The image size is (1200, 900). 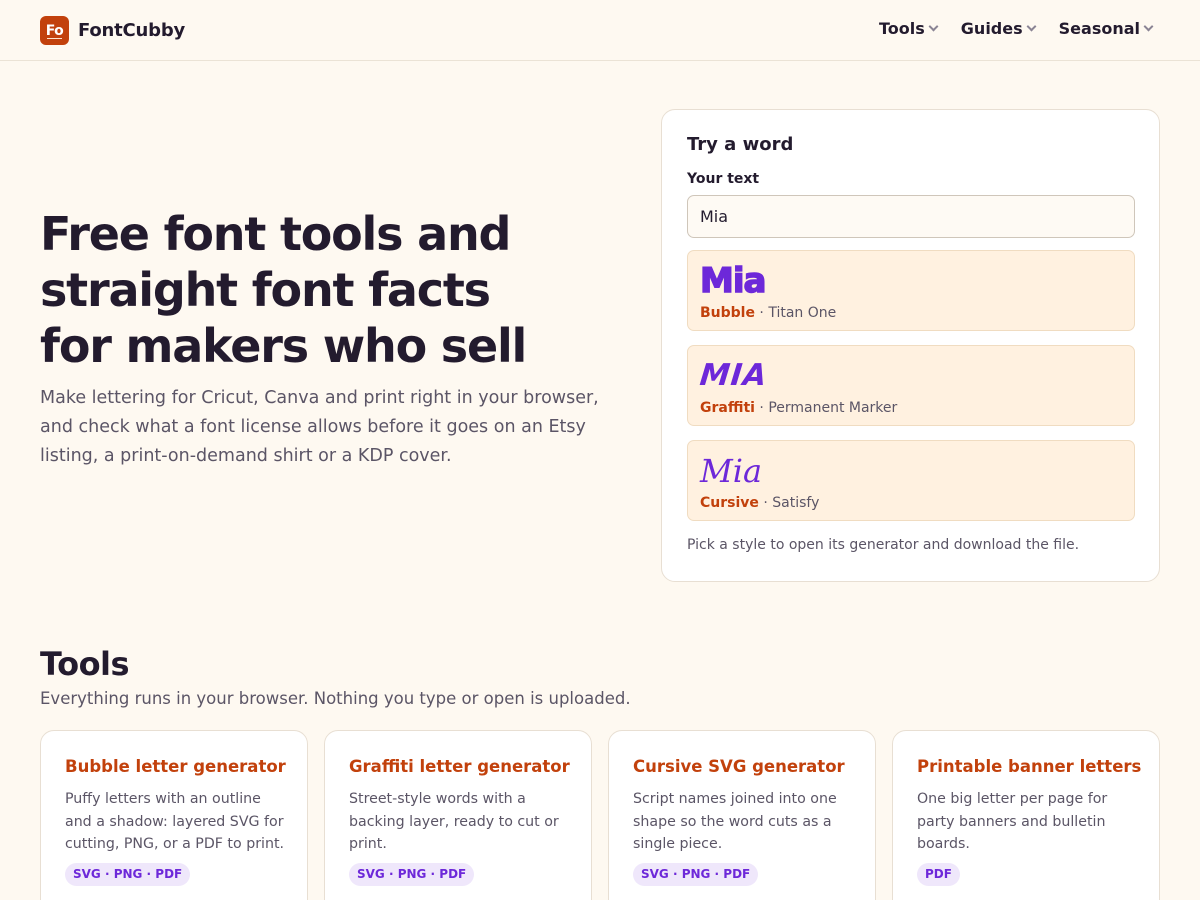 I want to click on bubble-preview: Mia, so click(x=733, y=281).